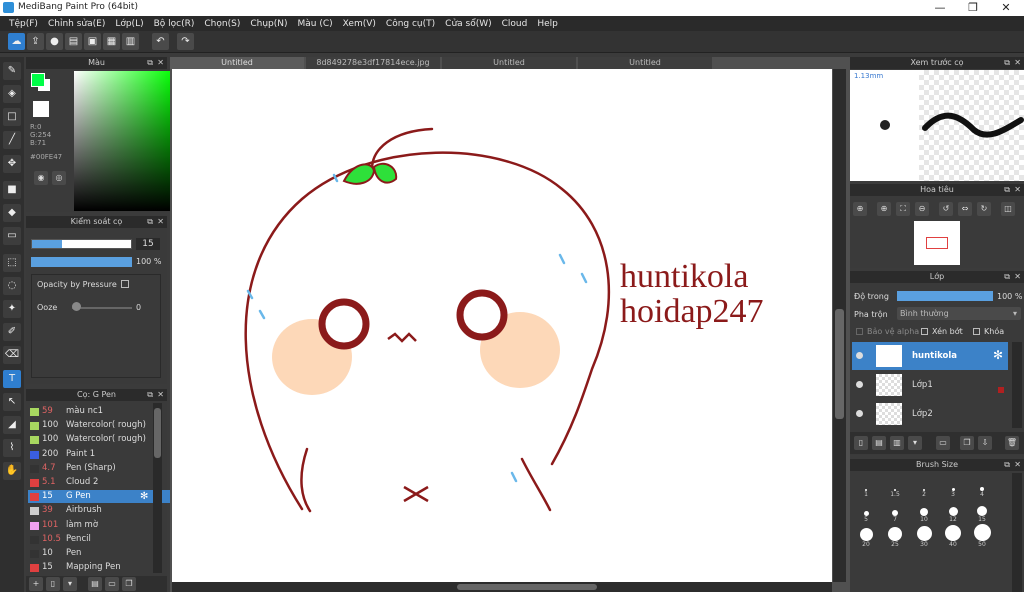 The image size is (1024, 592). Describe the element at coordinates (16, 41) in the screenshot. I see `cloud-icon: ☁` at that location.